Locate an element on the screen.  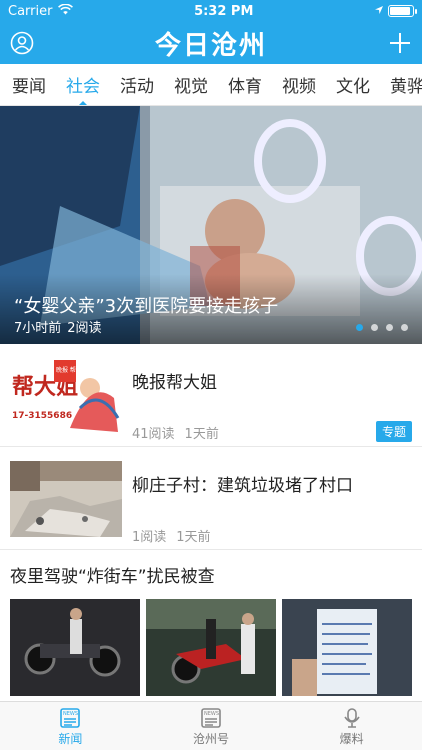
top-bar: Carrier 5:32 PM 今日沧州 is located at coordinates (211, 32).